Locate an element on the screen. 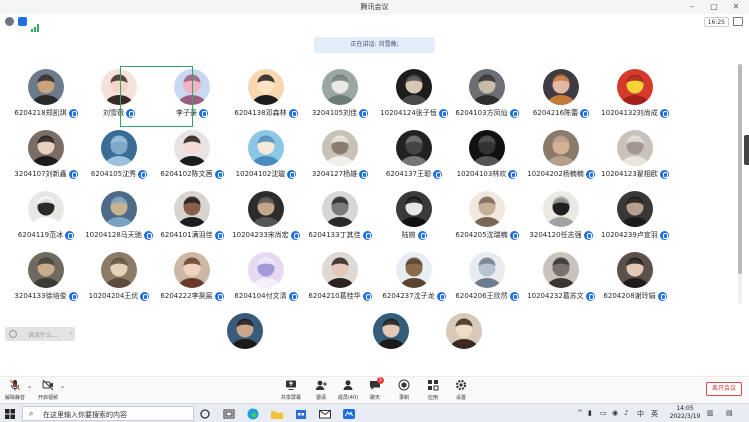 The image size is (749, 422). camera-off-icon is located at coordinates (48, 385).